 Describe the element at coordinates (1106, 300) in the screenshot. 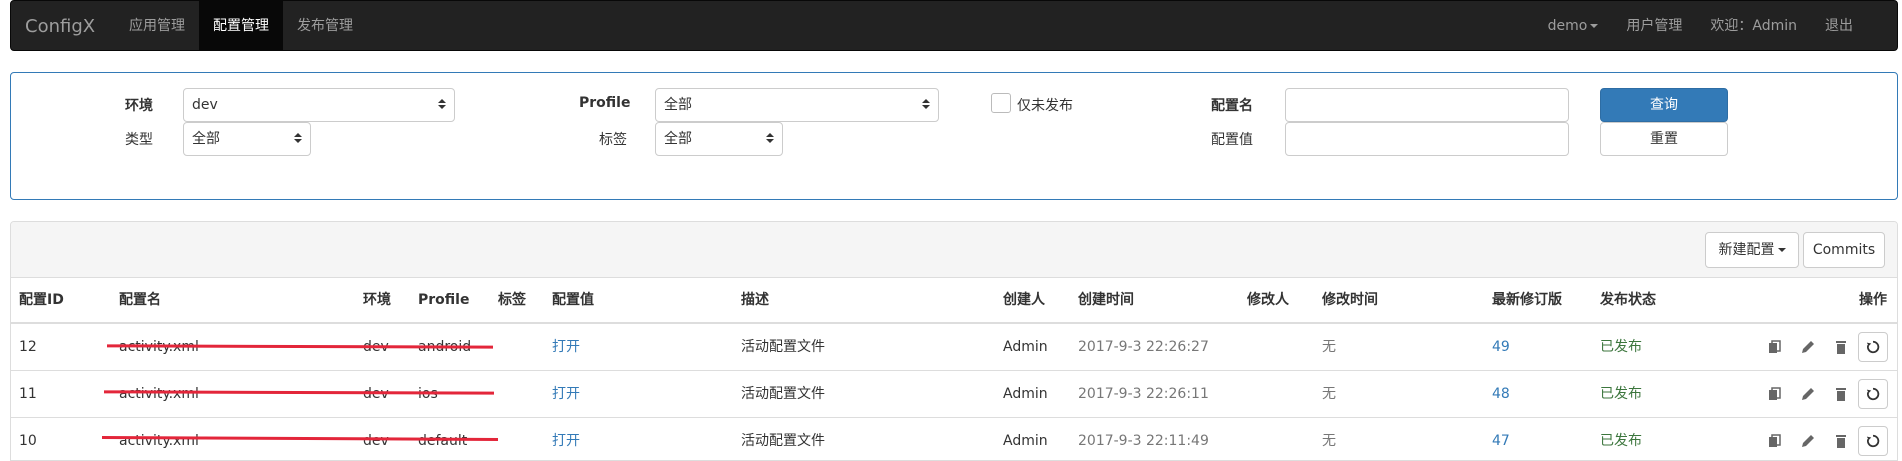

I see `col-header-created: 创建时间` at that location.